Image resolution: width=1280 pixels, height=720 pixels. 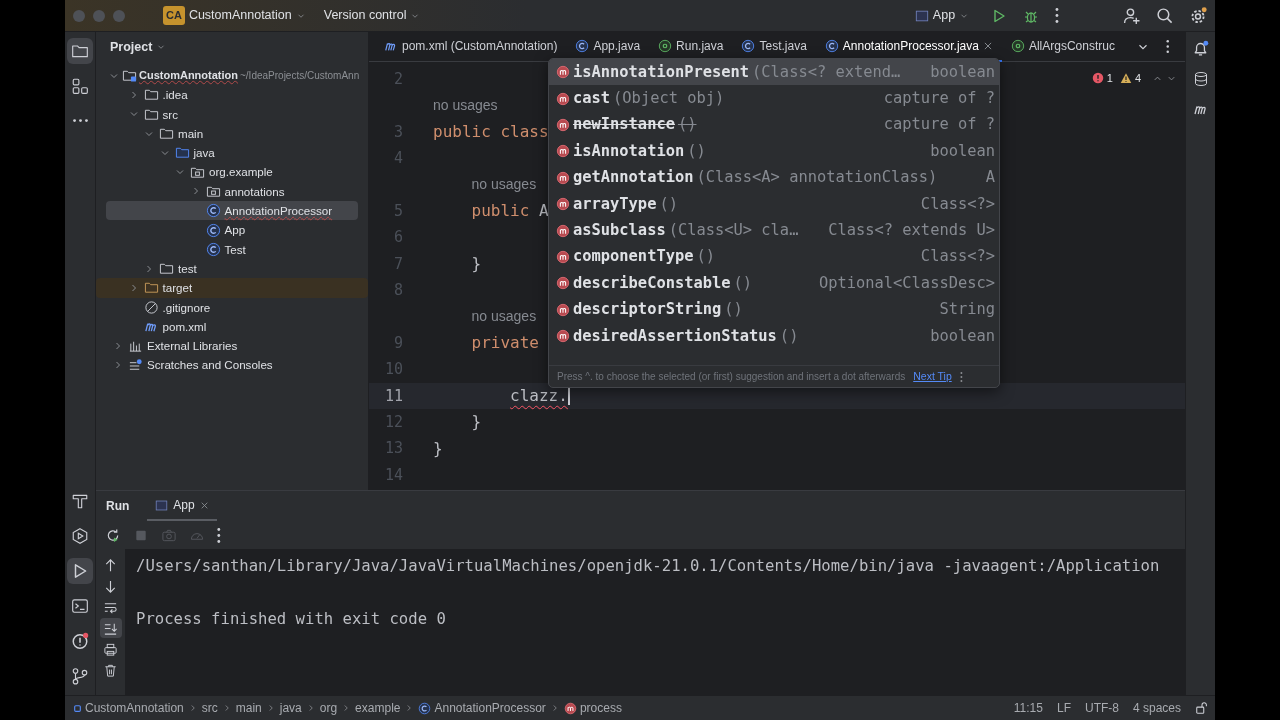 I want to click on vcs-menu: Version control, so click(x=372, y=15).